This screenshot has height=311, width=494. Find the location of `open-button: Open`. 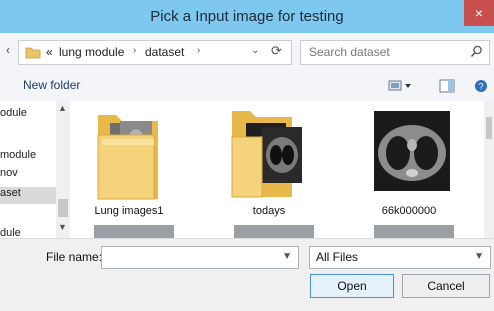

open-button: Open is located at coordinates (352, 286).